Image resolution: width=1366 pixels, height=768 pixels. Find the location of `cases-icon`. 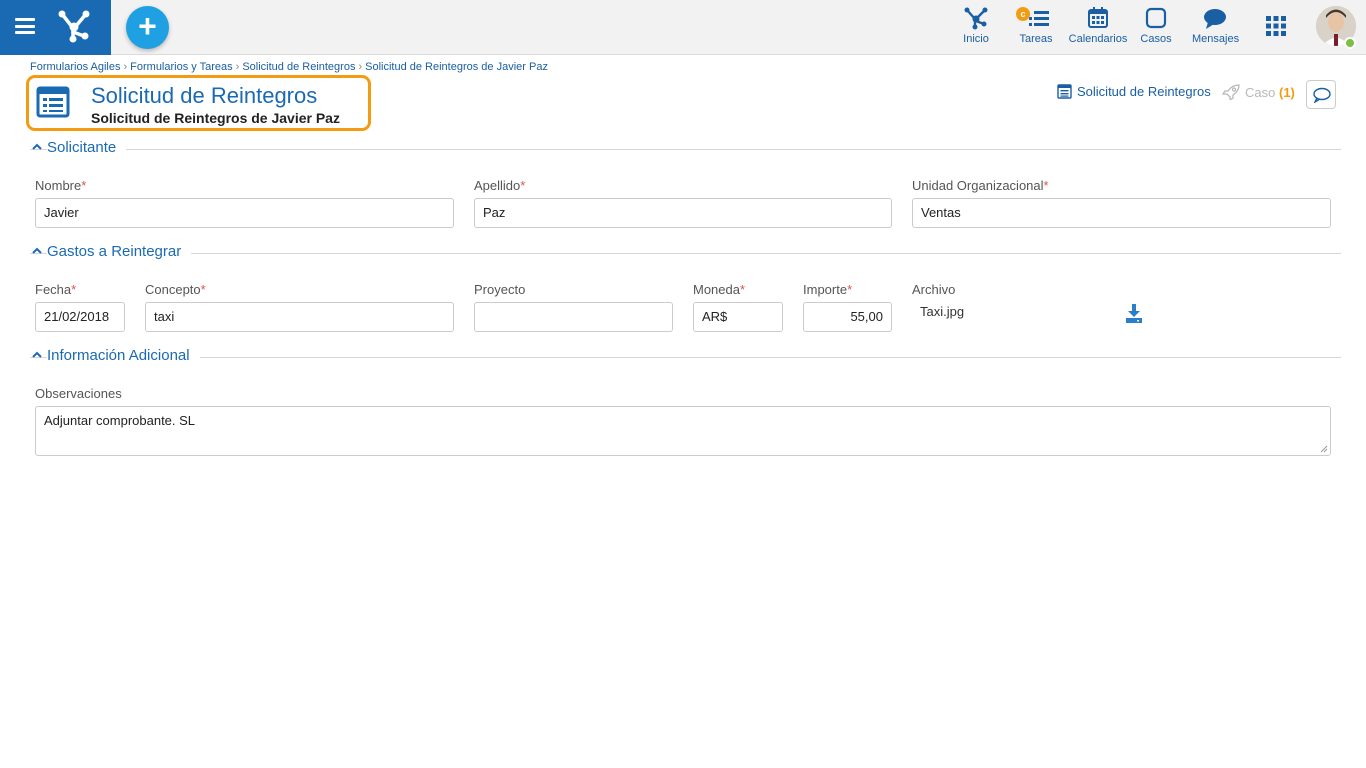

cases-icon is located at coordinates (1156, 18).